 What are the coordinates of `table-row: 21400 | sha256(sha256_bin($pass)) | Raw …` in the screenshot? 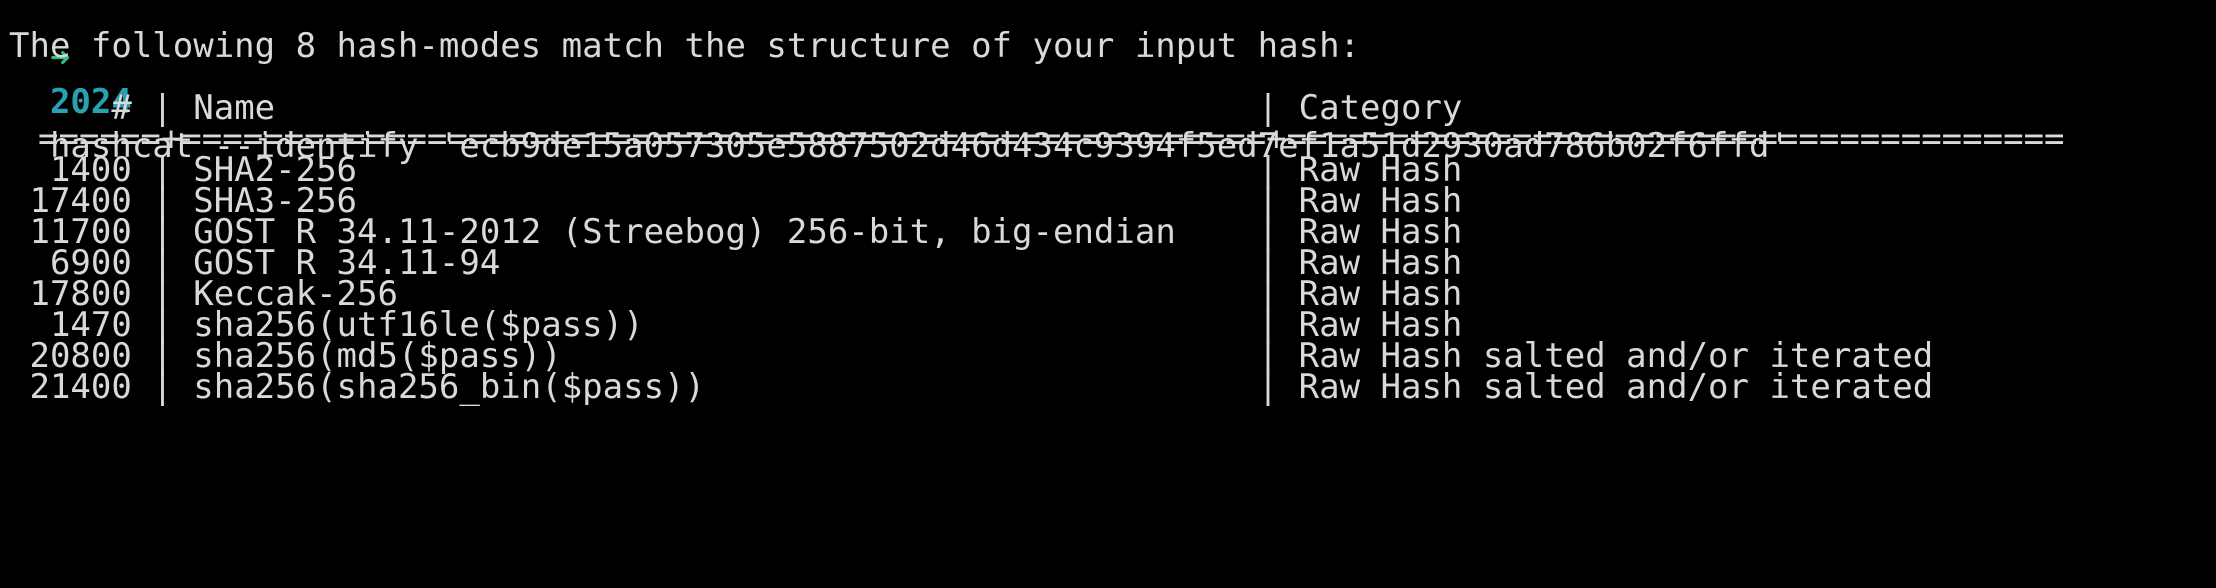 It's located at (971, 387).